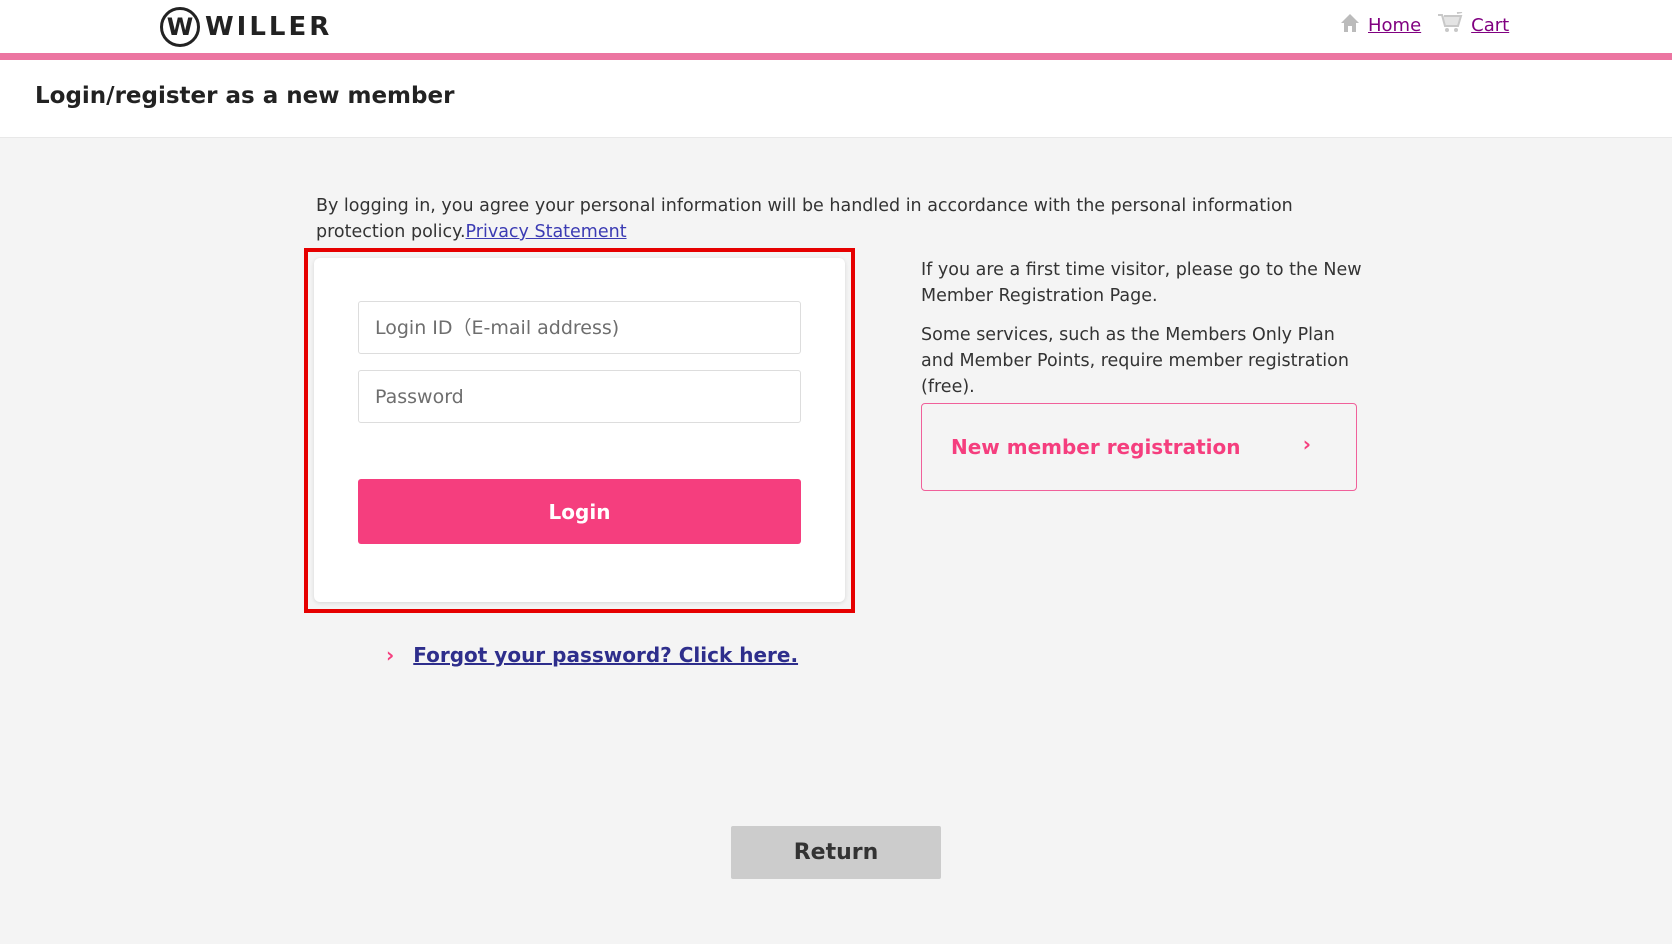  Describe the element at coordinates (579, 327) in the screenshot. I see `login-id-input` at that location.